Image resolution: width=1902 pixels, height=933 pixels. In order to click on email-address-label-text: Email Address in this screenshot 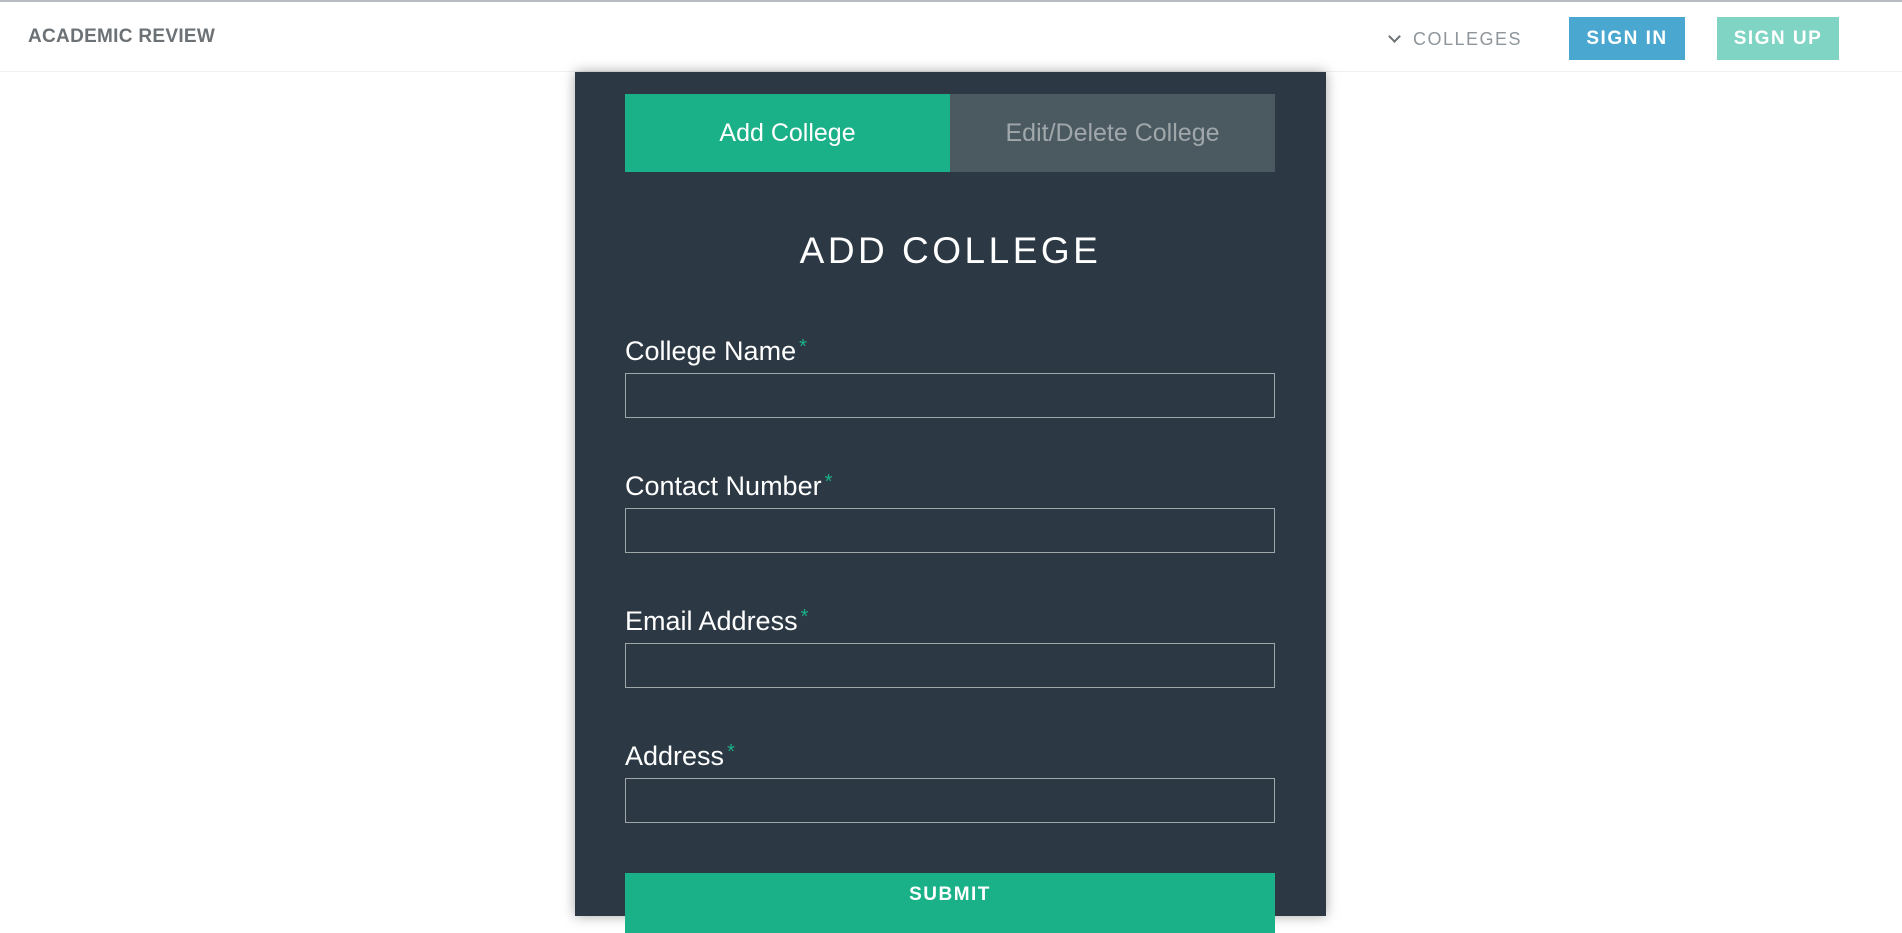, I will do `click(711, 621)`.